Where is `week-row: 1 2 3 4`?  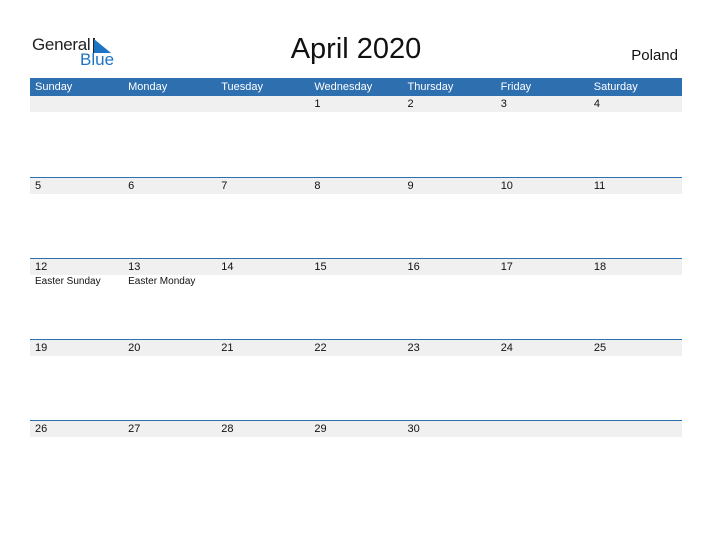 week-row: 1 2 3 4 is located at coordinates (356, 136).